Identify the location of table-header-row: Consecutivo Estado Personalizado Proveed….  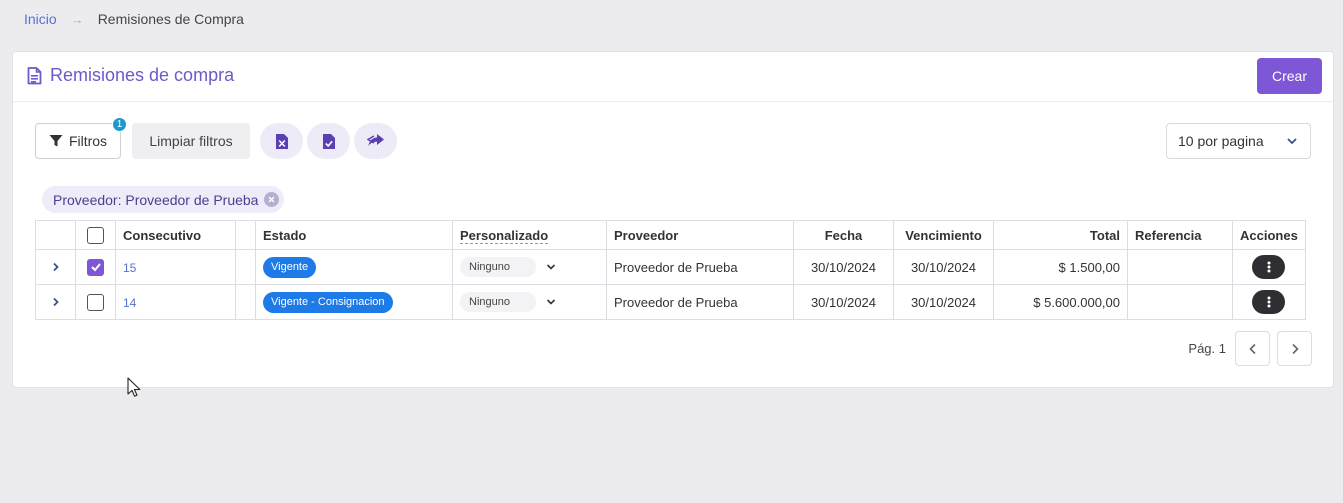
(670, 235).